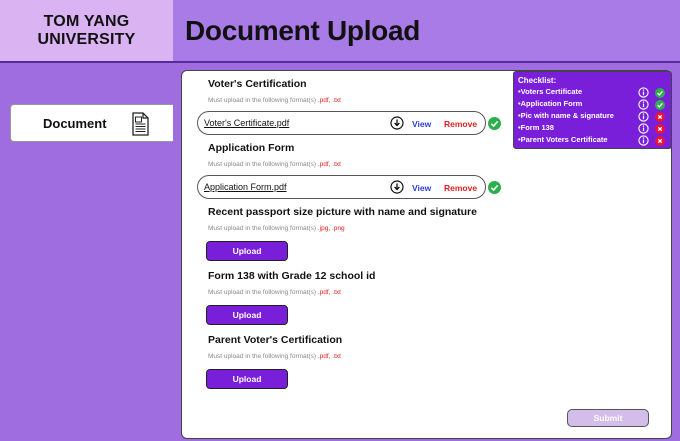 The width and height of the screenshot is (680, 441). Describe the element at coordinates (550, 103) in the screenshot. I see `checklist-item-label: •Application Form` at that location.